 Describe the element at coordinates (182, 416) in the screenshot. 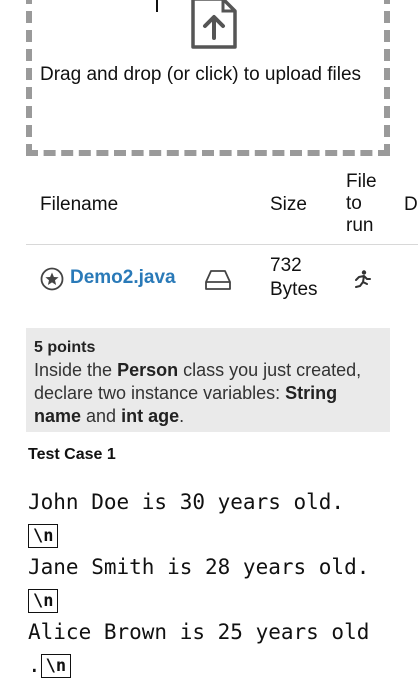

I see `instruction-text: .` at that location.